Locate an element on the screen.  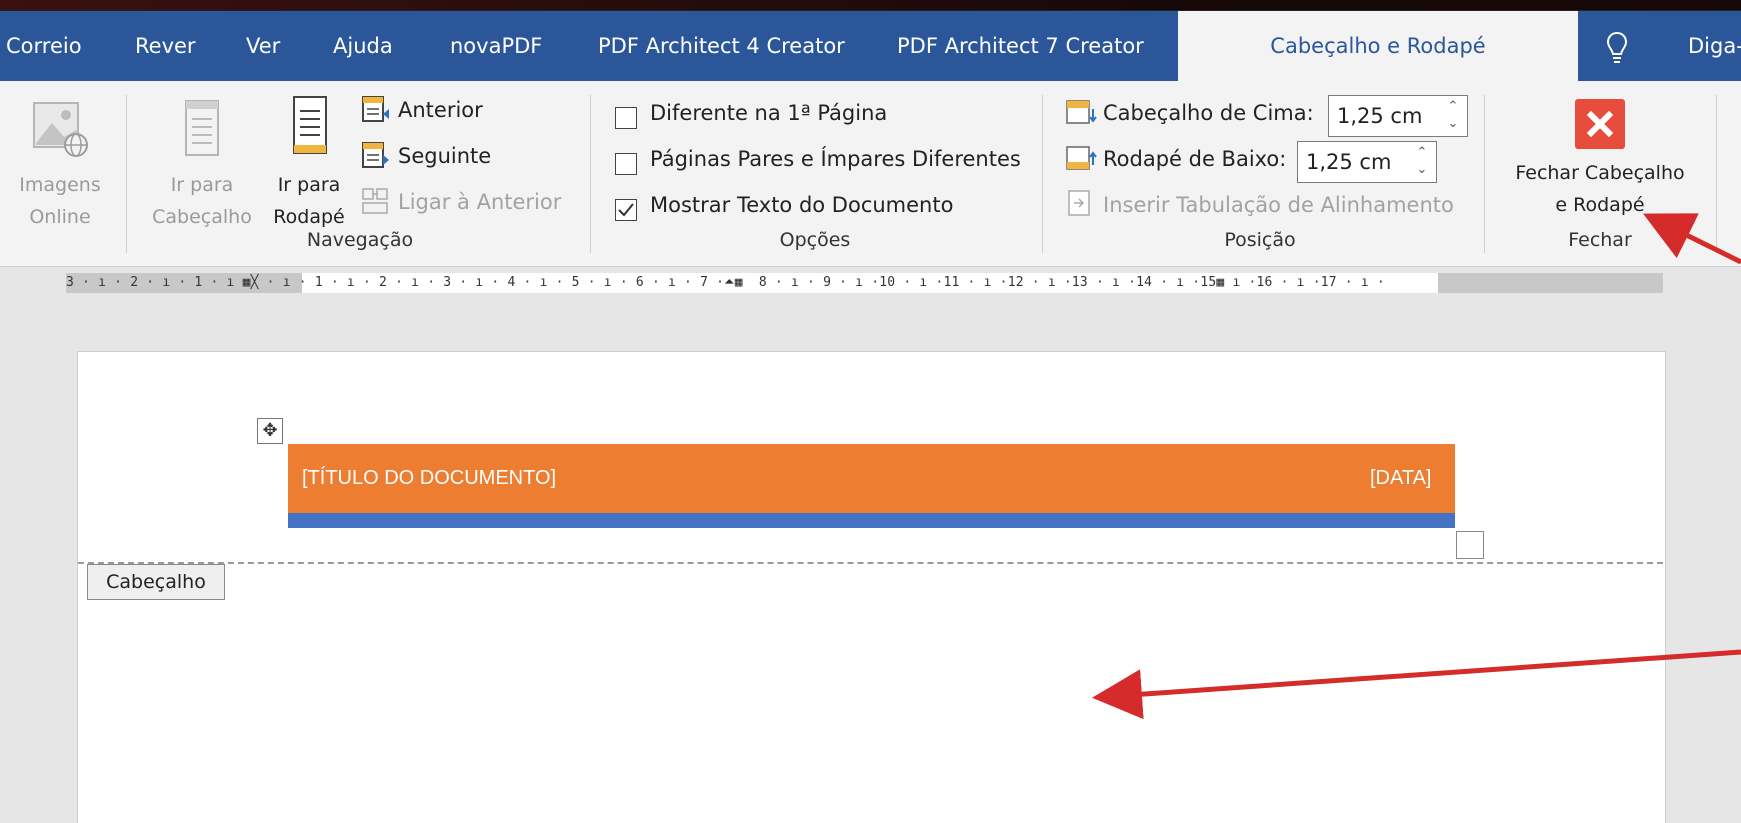
link-to-previous-icon is located at coordinates (376, 202).